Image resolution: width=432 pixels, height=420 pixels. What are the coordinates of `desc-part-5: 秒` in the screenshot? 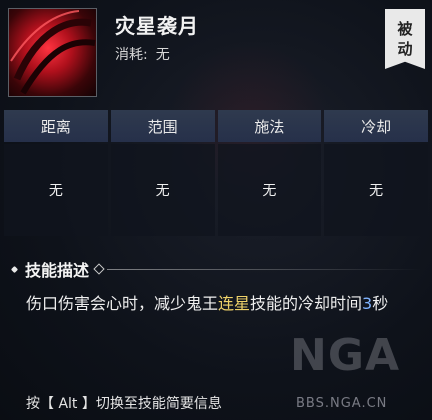 It's located at (380, 303).